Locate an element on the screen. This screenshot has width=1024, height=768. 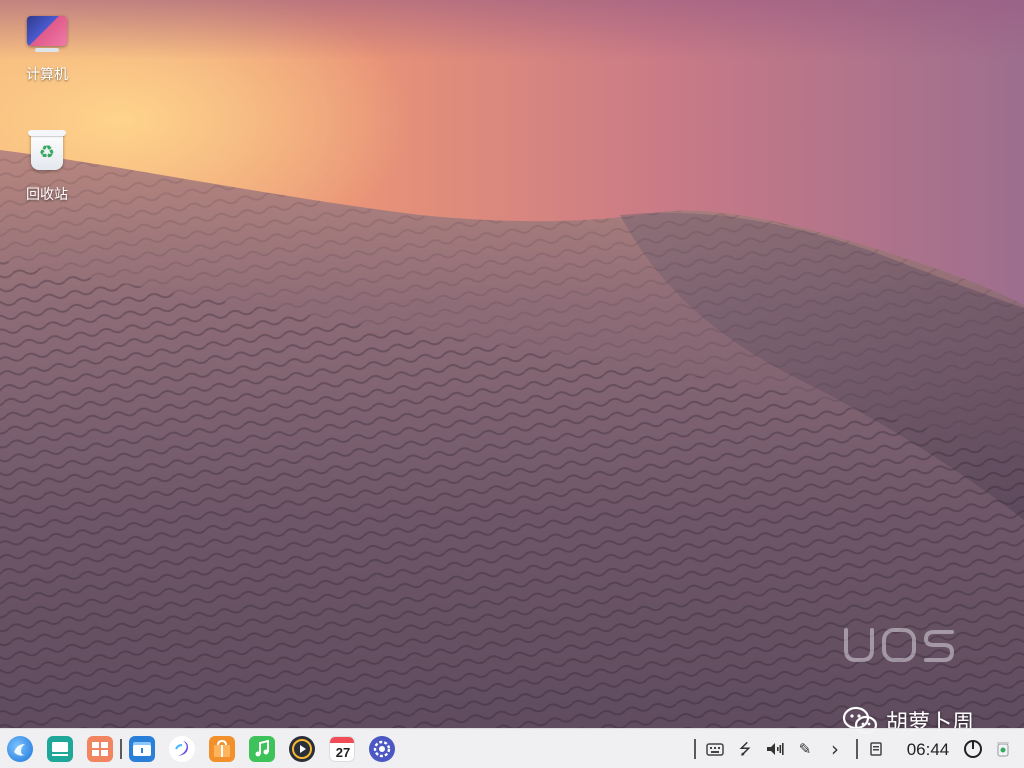
desktop-icon-computer: 计算机 is located at coordinates (47, 47).